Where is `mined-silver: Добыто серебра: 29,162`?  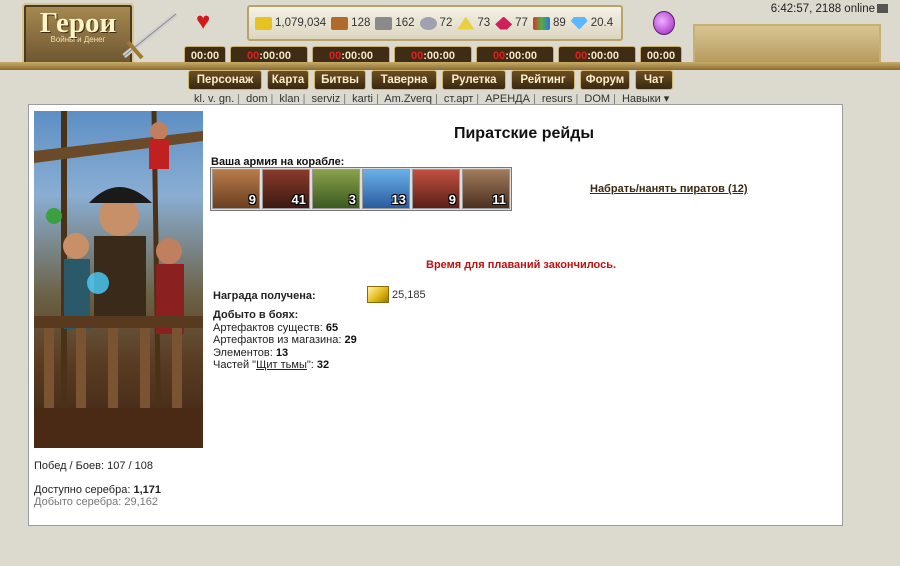
mined-silver: Добыто серебра: 29,162 is located at coordinates (96, 502).